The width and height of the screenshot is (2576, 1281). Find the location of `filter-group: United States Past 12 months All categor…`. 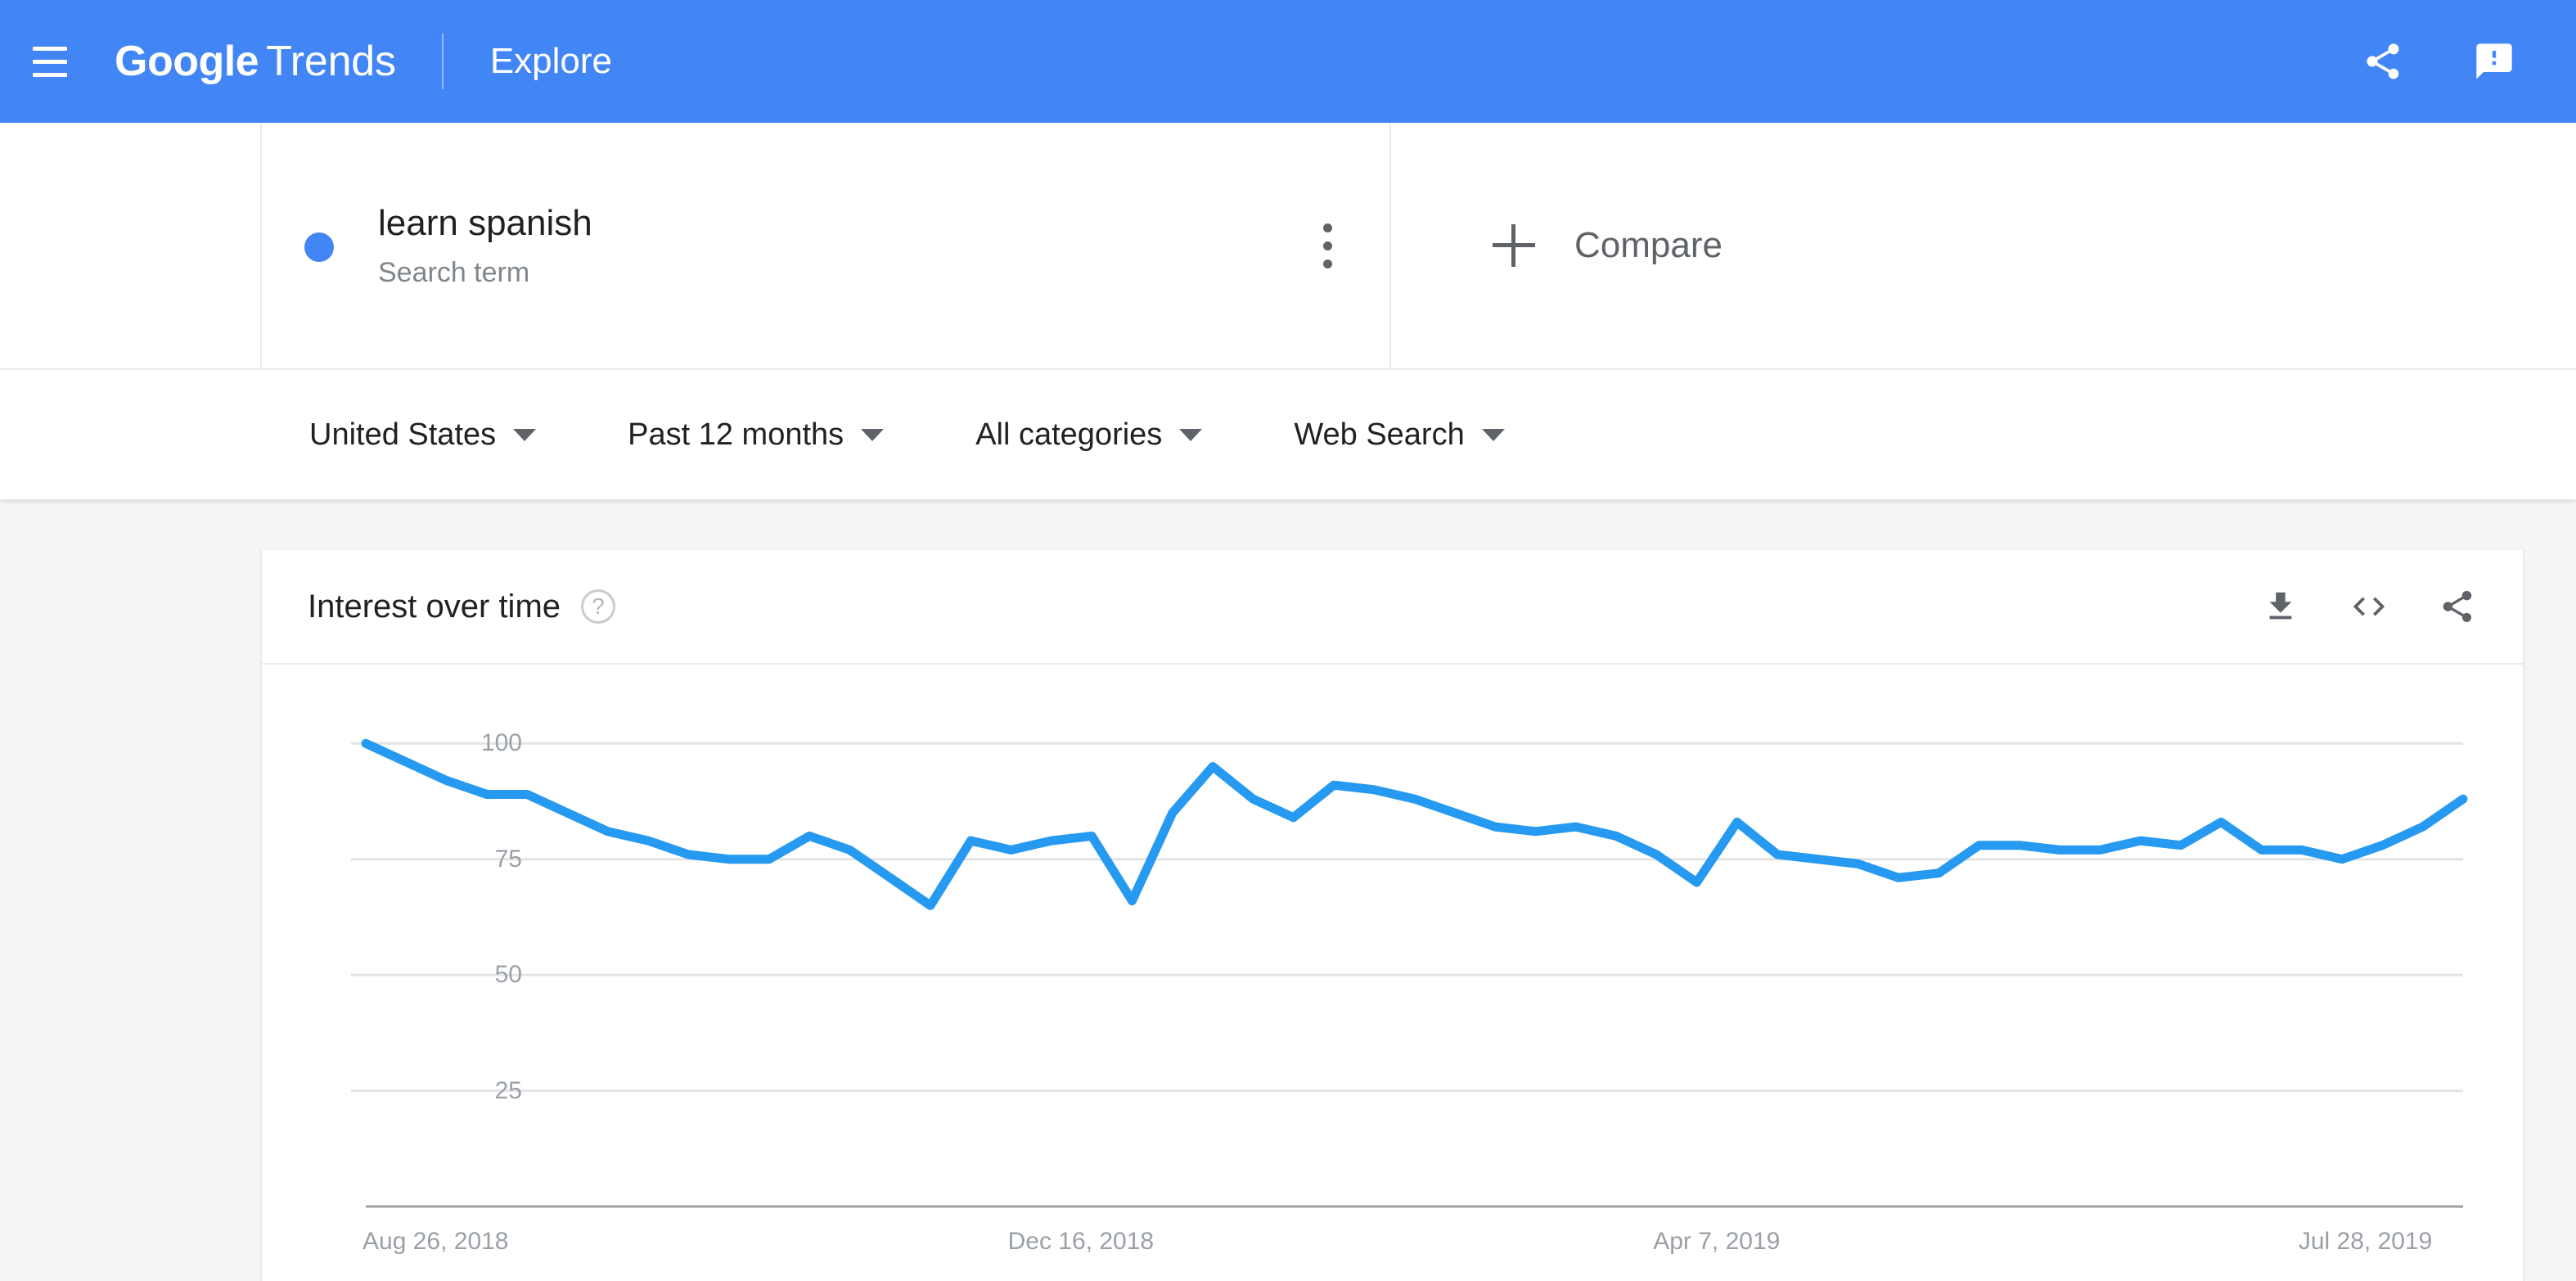

filter-group: United States Past 12 months All categor… is located at coordinates (952, 435).